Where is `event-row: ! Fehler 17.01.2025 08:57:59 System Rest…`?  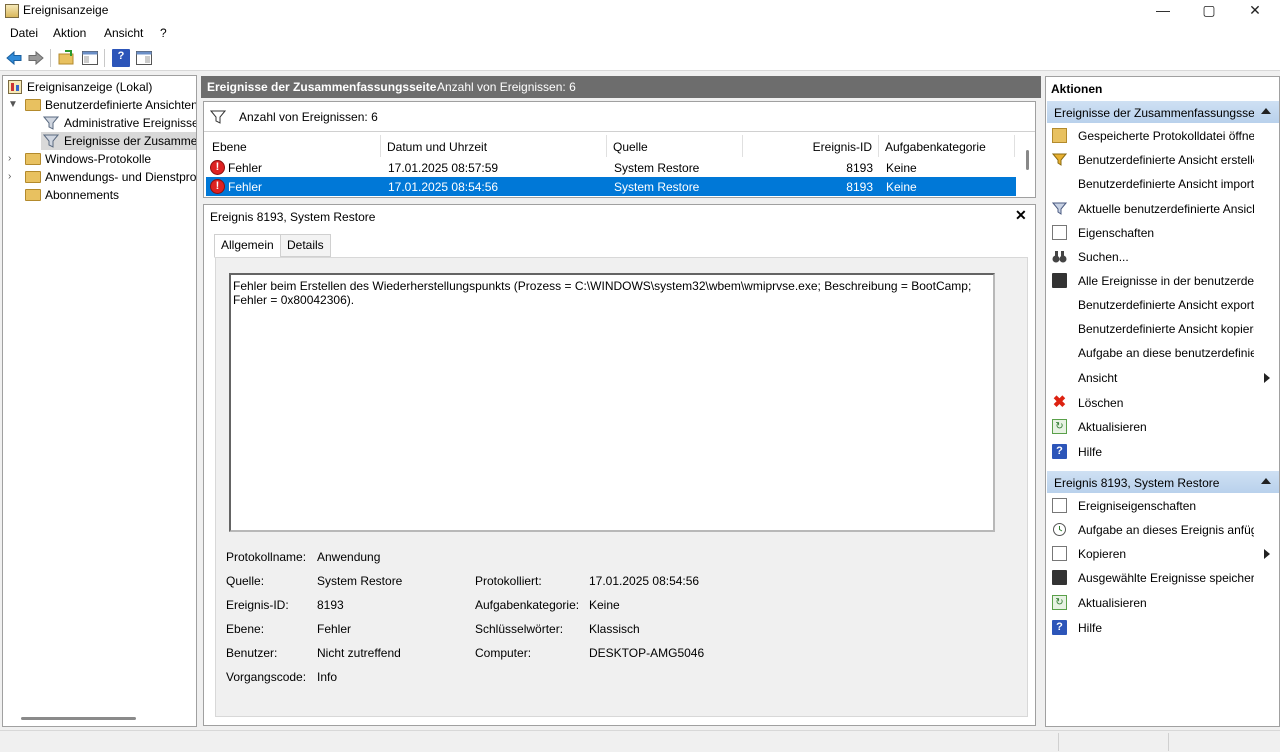 event-row: ! Fehler 17.01.2025 08:57:59 System Rest… is located at coordinates (611, 167).